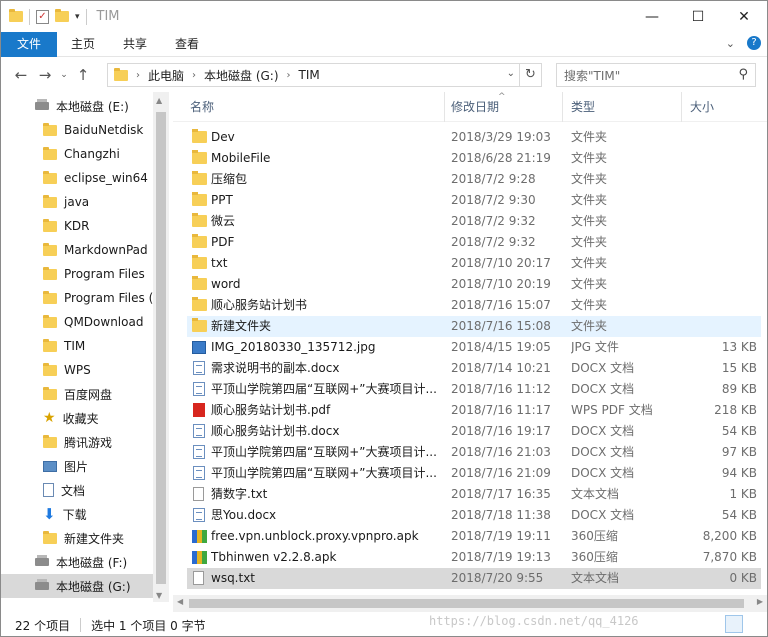 Image resolution: width=768 pixels, height=637 pixels. I want to click on sidebar-item: 百度网盘, so click(77, 394).